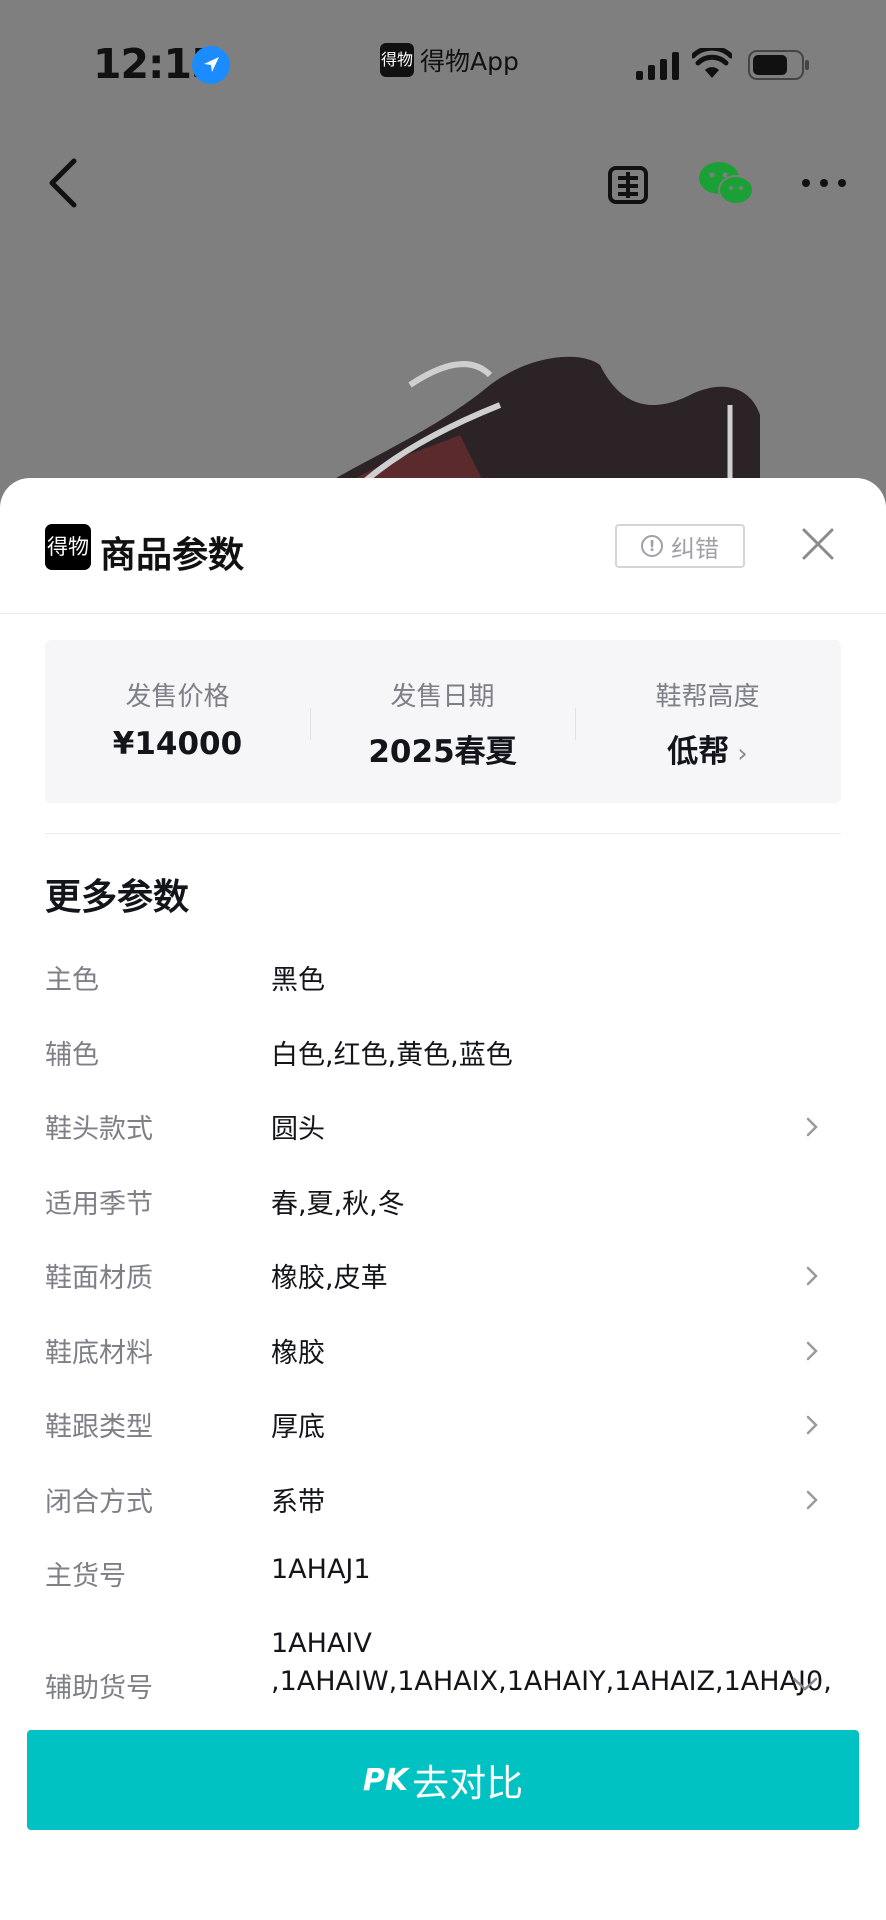 The height and width of the screenshot is (1920, 886). Describe the element at coordinates (657, 66) in the screenshot. I see `cellular-signal-icon` at that location.